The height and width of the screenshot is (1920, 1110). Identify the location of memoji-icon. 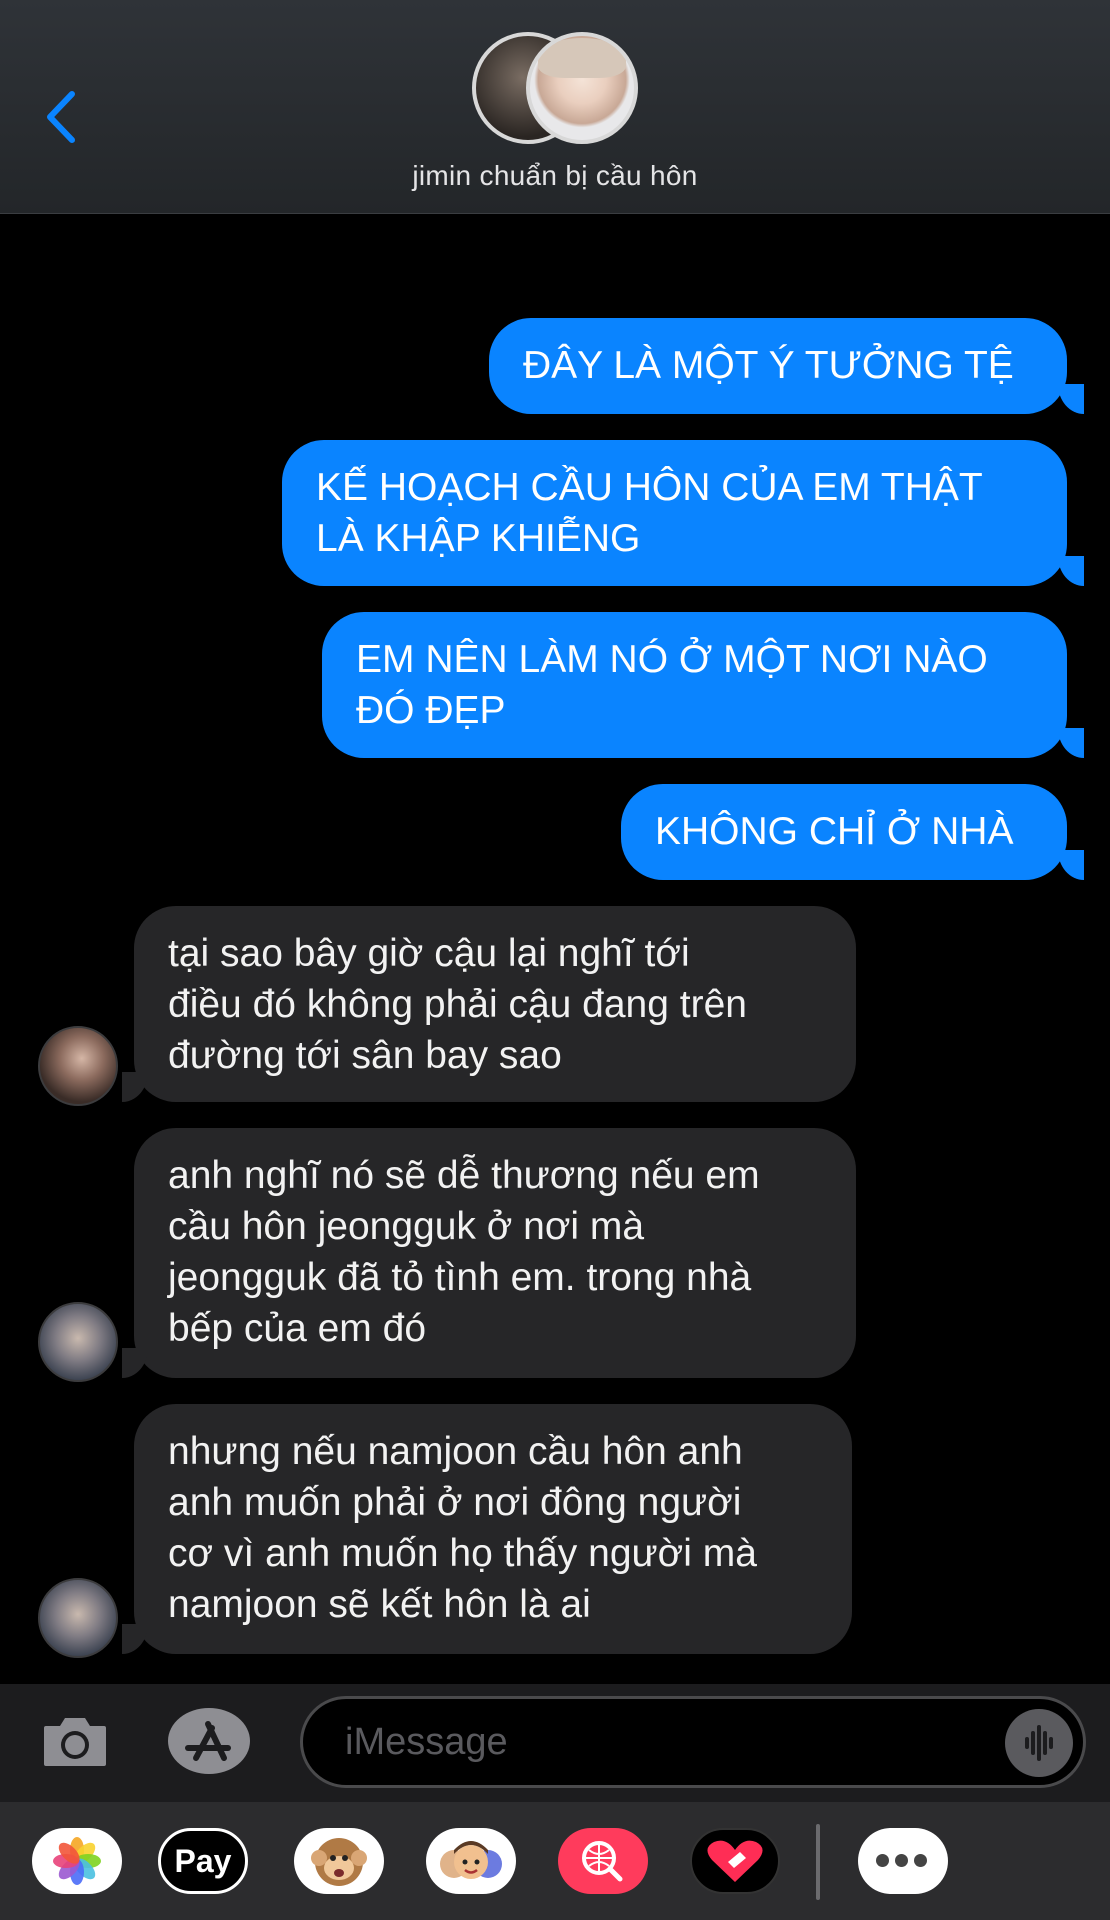
(471, 1861).